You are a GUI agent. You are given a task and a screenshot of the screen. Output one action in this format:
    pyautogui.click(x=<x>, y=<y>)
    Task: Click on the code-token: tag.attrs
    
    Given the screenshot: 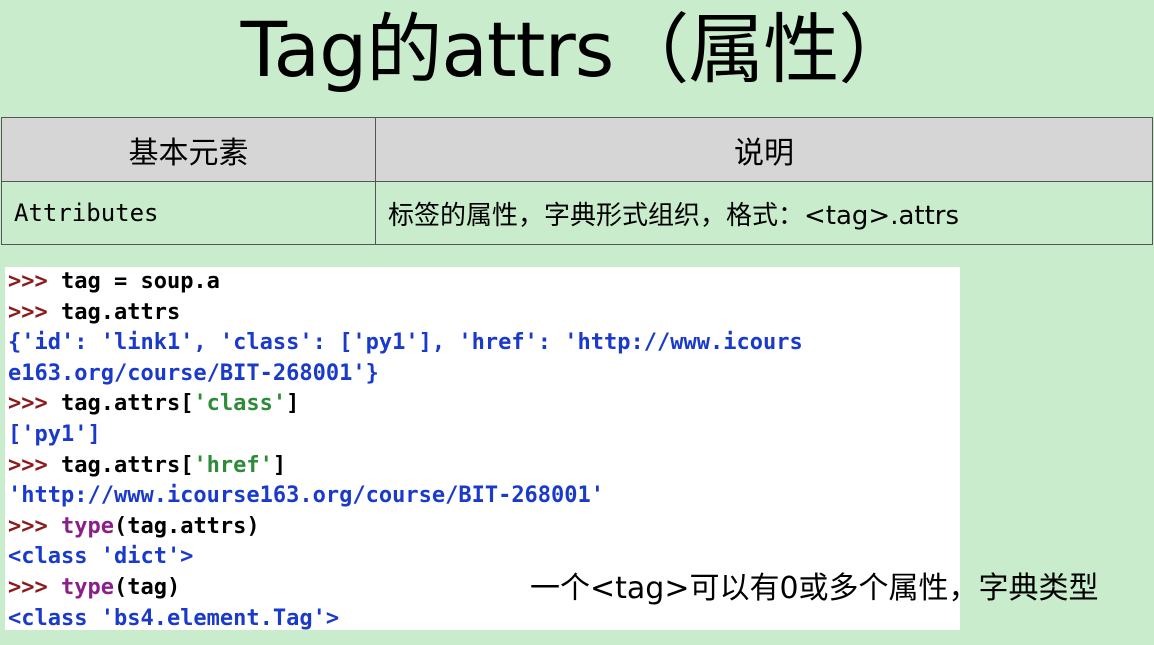 What is the action you would take?
    pyautogui.click(x=120, y=312)
    